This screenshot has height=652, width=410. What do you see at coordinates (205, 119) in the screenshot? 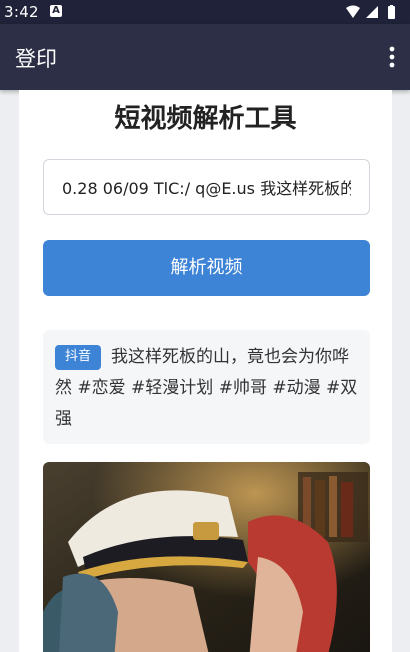
I see `page-title: 短视频解析工具` at bounding box center [205, 119].